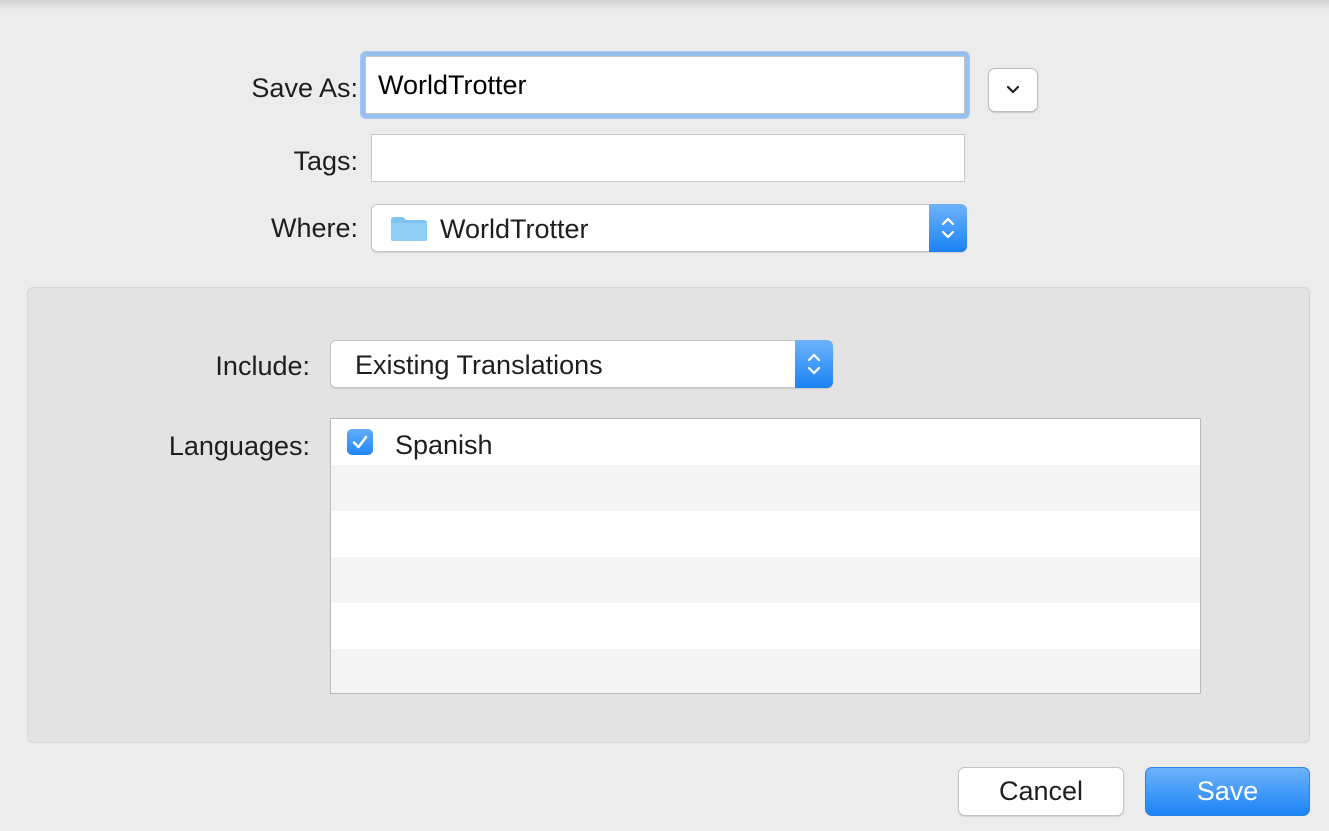  I want to click on expand-dialog-button, so click(1013, 90).